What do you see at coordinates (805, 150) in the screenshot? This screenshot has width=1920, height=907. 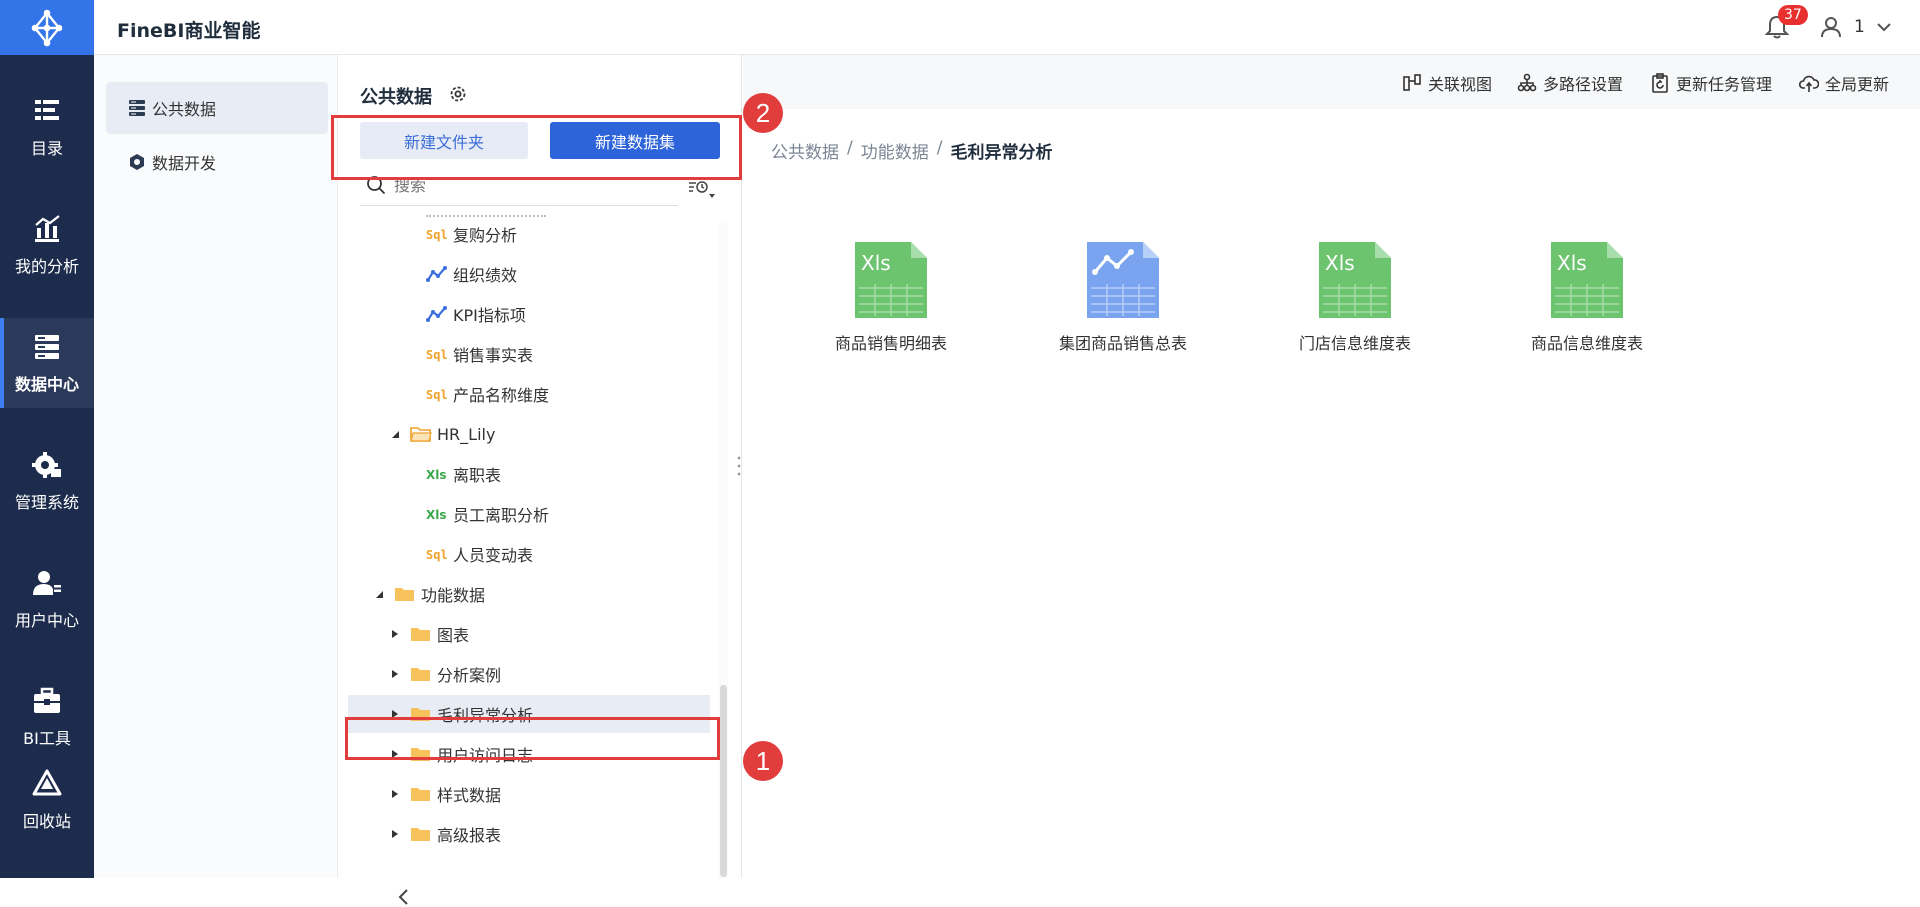 I see `breadcrumb-item: 公共数据` at bounding box center [805, 150].